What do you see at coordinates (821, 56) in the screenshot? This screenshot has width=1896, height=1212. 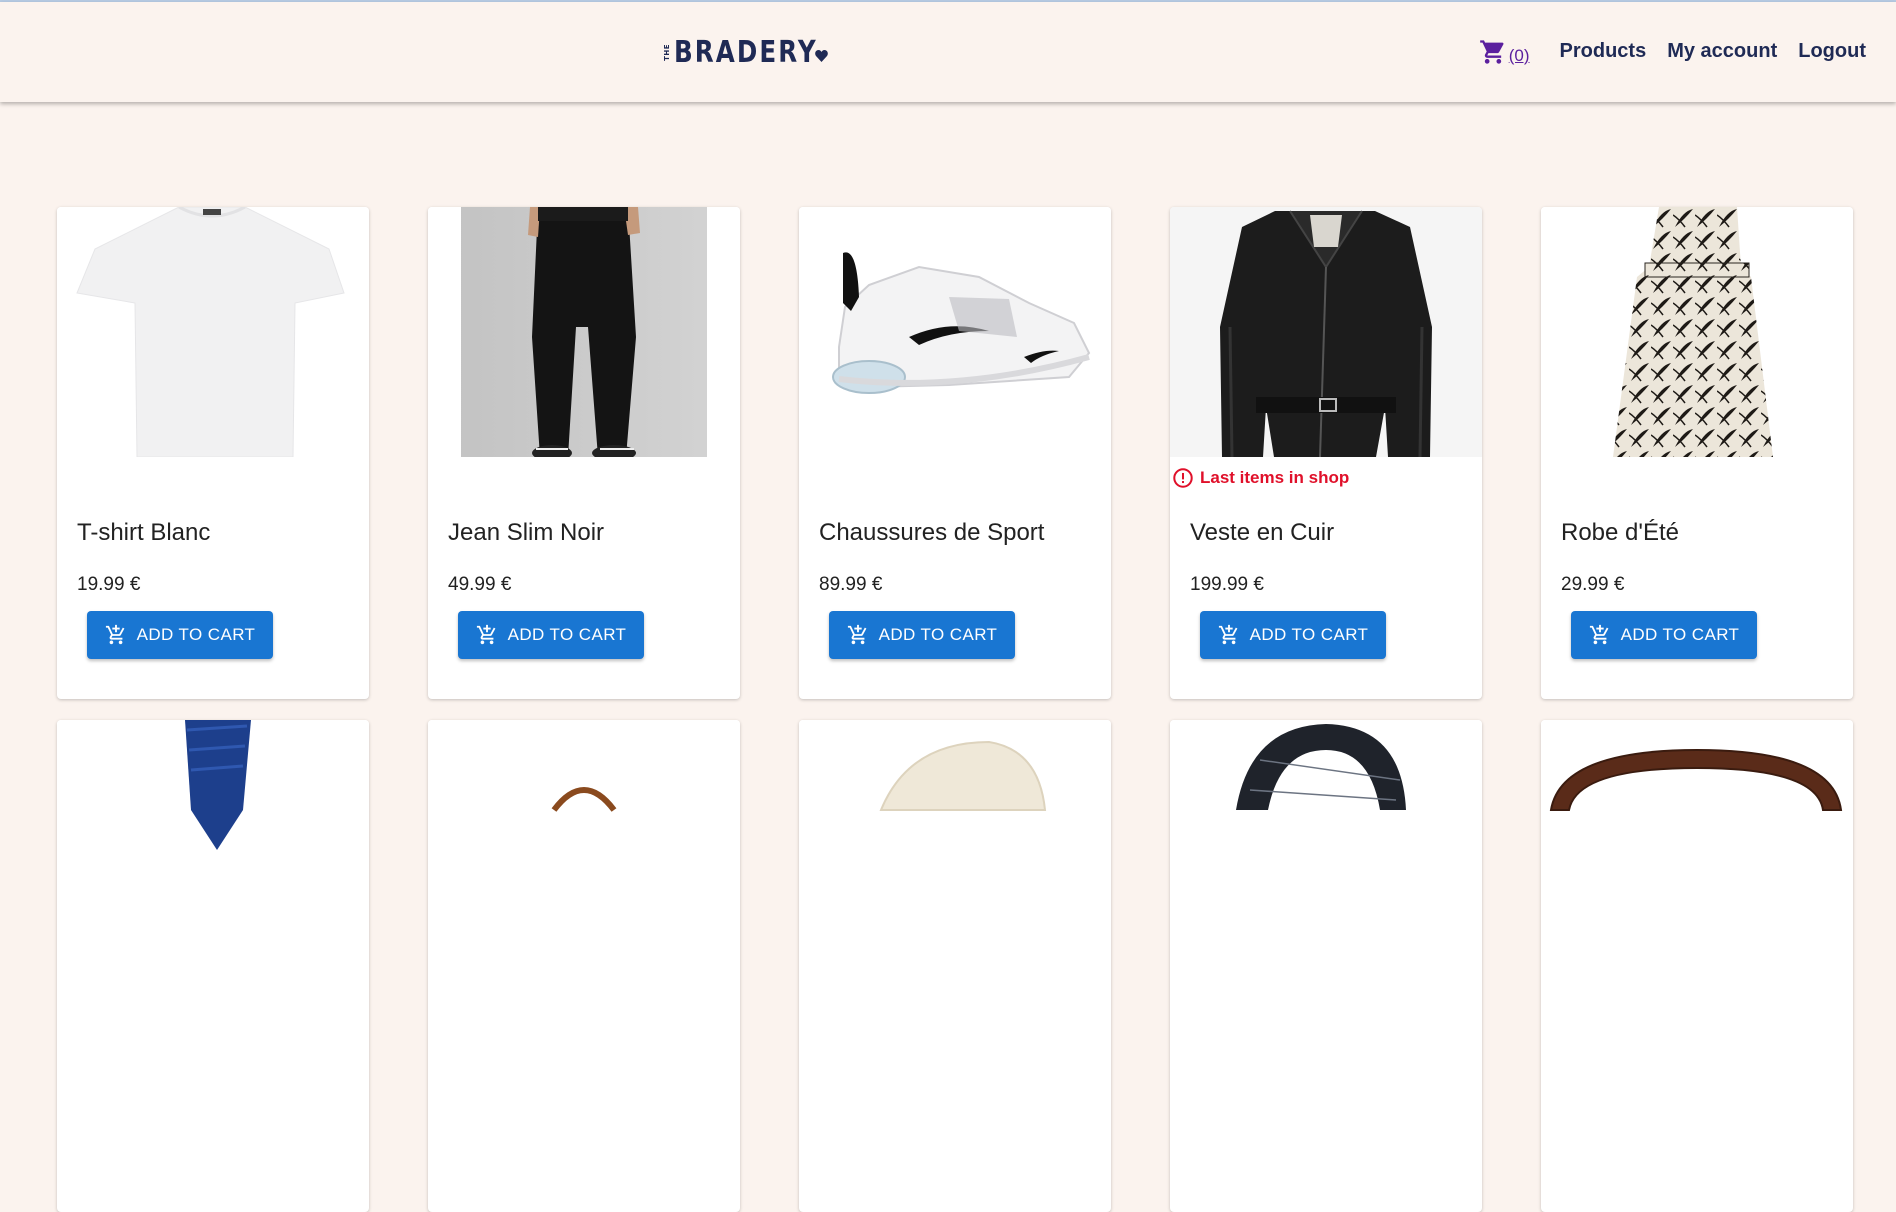 I see `heart-icon` at bounding box center [821, 56].